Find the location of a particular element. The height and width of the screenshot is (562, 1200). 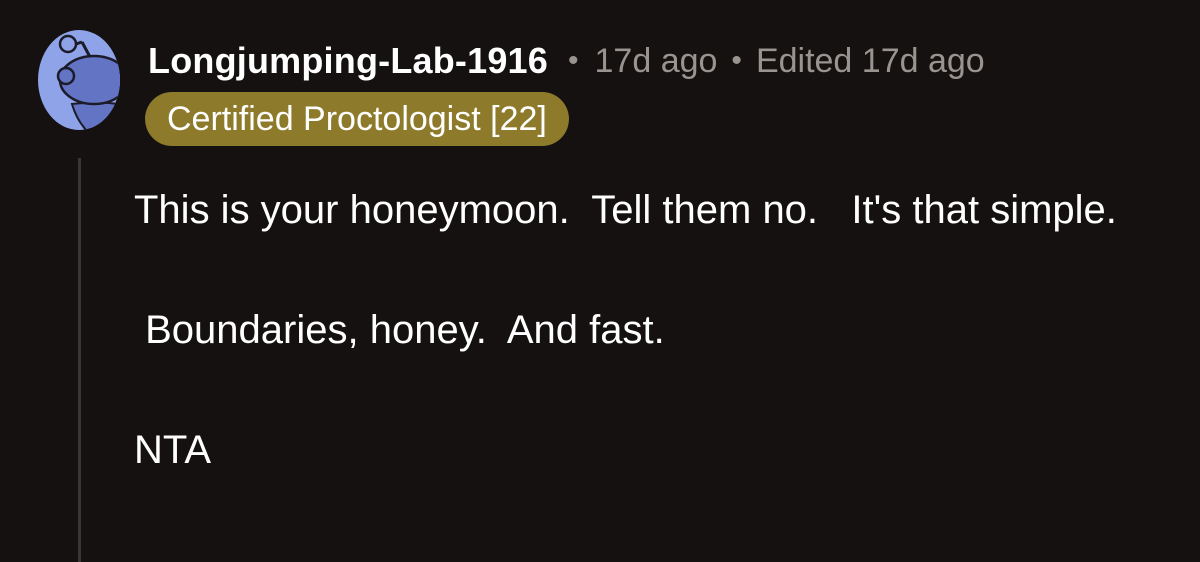

flair-text: Certified Proctologist [22] is located at coordinates (357, 118).